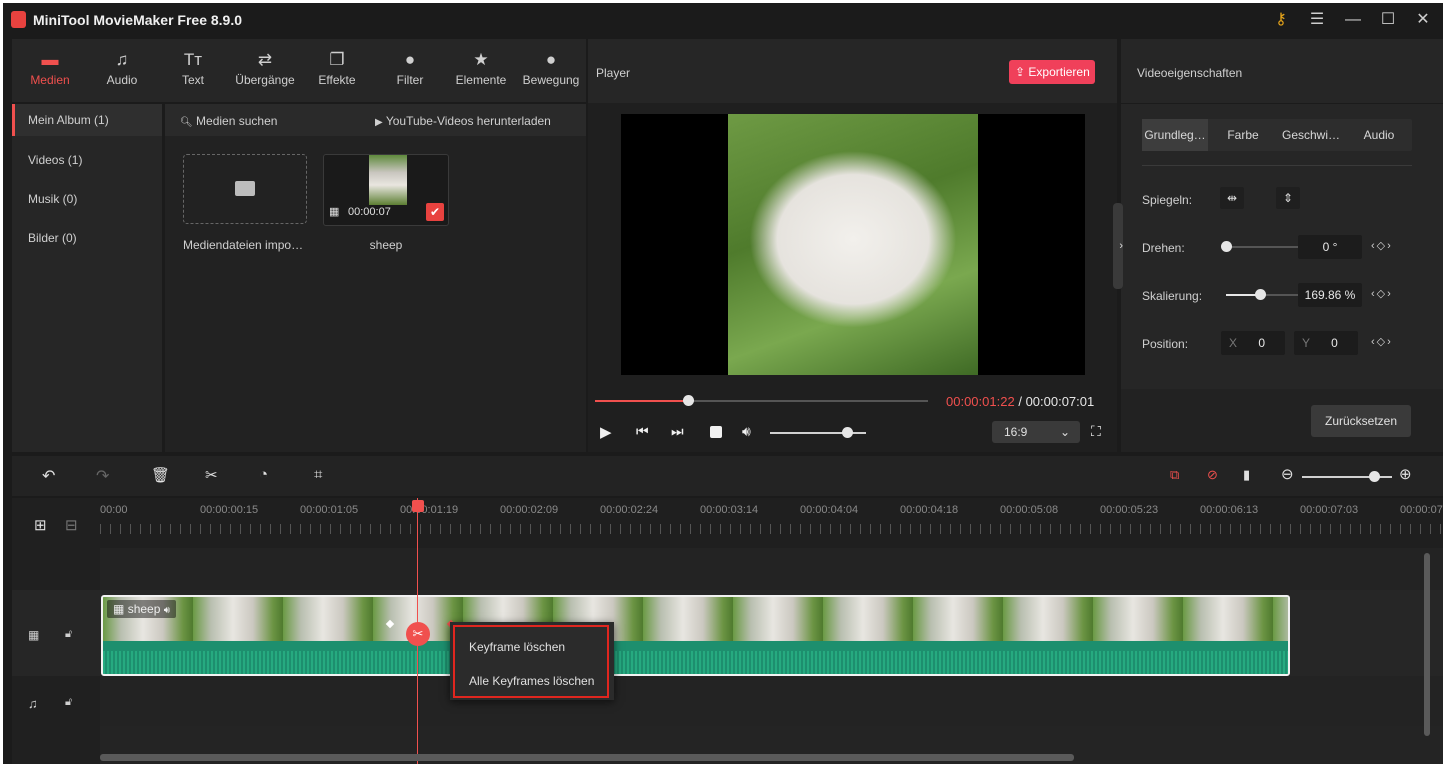 The height and width of the screenshot is (767, 1446). Describe the element at coordinates (87, 199) in the screenshot. I see `sidebar-item-music: Musik (0)` at that location.